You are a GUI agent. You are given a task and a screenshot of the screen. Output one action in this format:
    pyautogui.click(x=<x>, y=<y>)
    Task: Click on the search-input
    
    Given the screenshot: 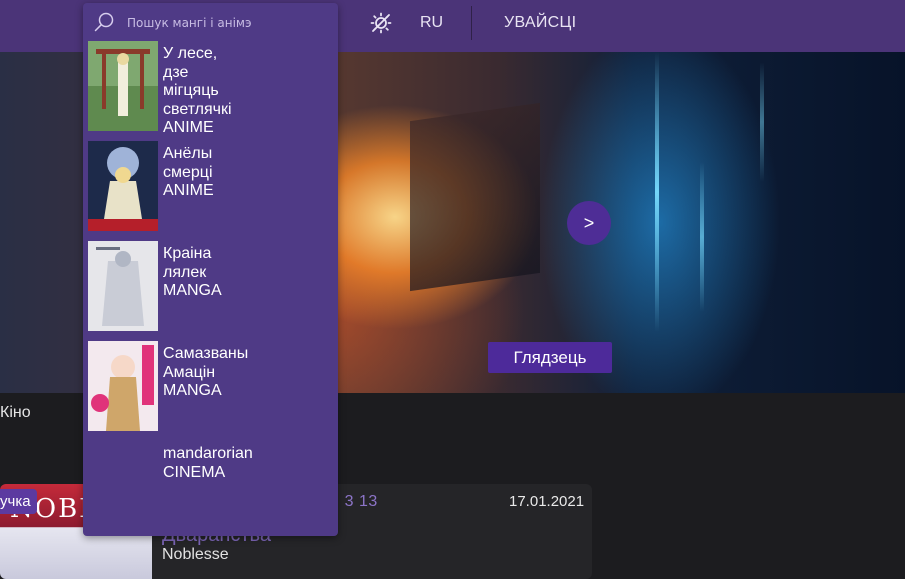 What is the action you would take?
    pyautogui.click(x=227, y=23)
    